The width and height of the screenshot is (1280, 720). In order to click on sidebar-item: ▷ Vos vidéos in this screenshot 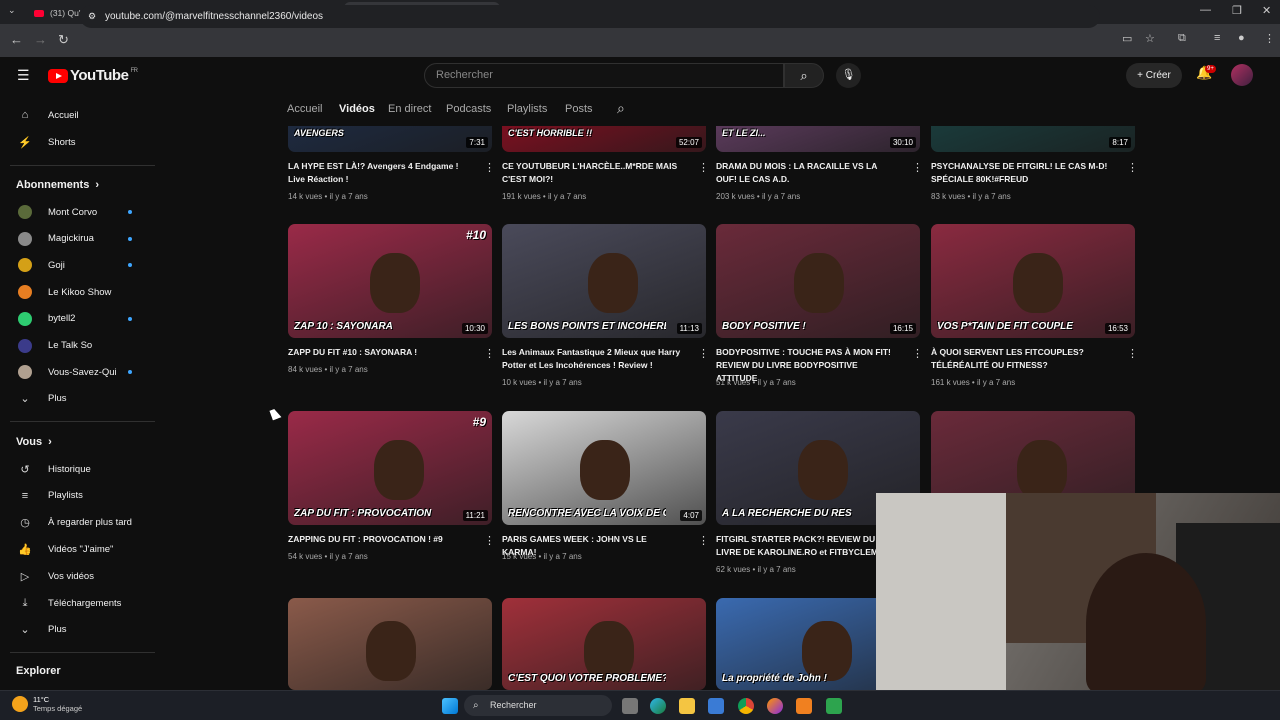, I will do `click(77, 576)`.